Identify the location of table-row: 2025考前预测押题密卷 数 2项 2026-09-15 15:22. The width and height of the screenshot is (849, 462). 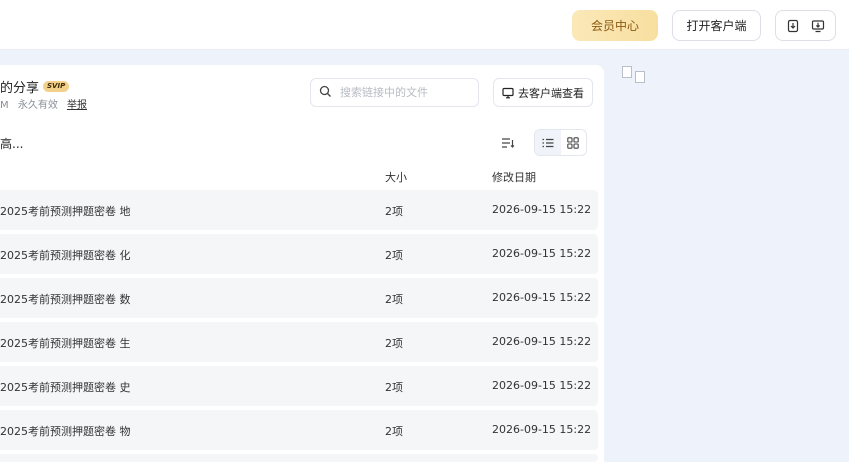
(299, 298).